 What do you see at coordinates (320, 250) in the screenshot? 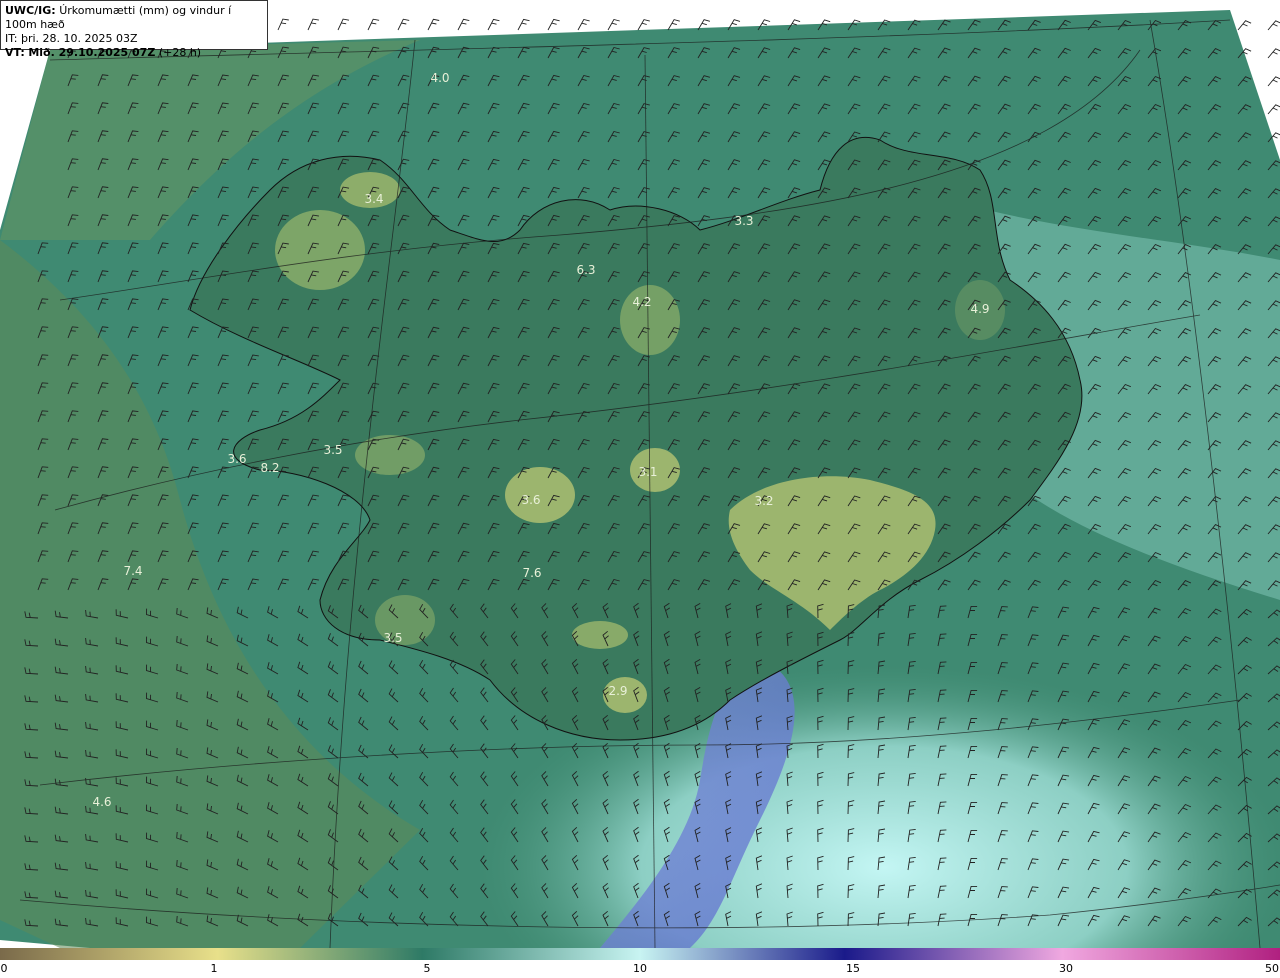
I see `westfjords-highland` at bounding box center [320, 250].